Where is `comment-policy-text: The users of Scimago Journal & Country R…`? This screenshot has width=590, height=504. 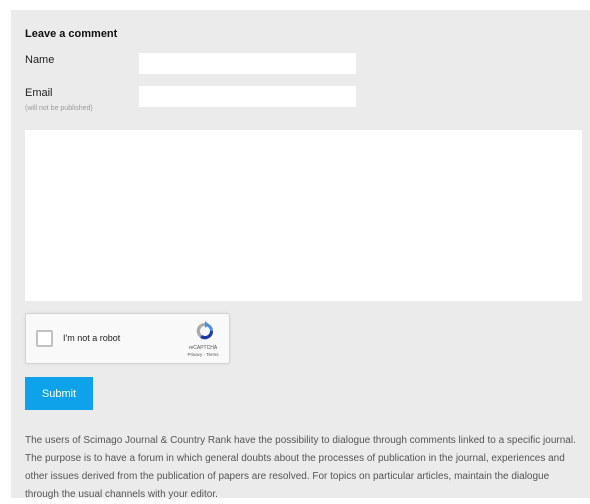
comment-policy-text: The users of Scimago Journal & Country R… is located at coordinates (300, 467).